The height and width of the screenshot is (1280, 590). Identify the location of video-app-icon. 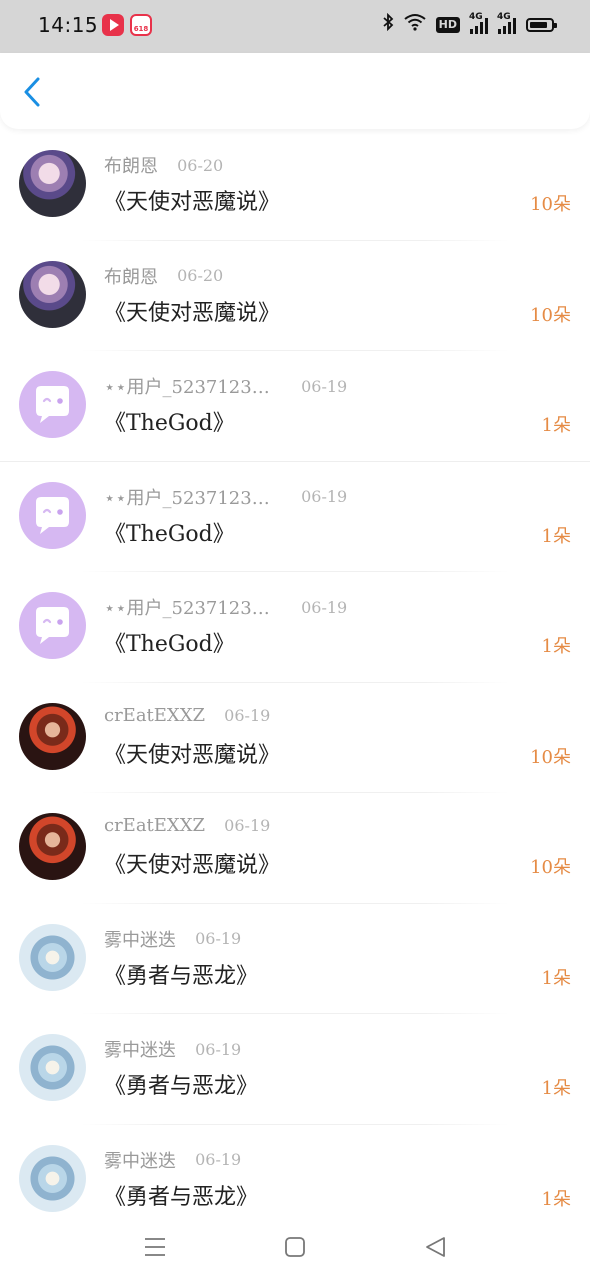
(113, 25).